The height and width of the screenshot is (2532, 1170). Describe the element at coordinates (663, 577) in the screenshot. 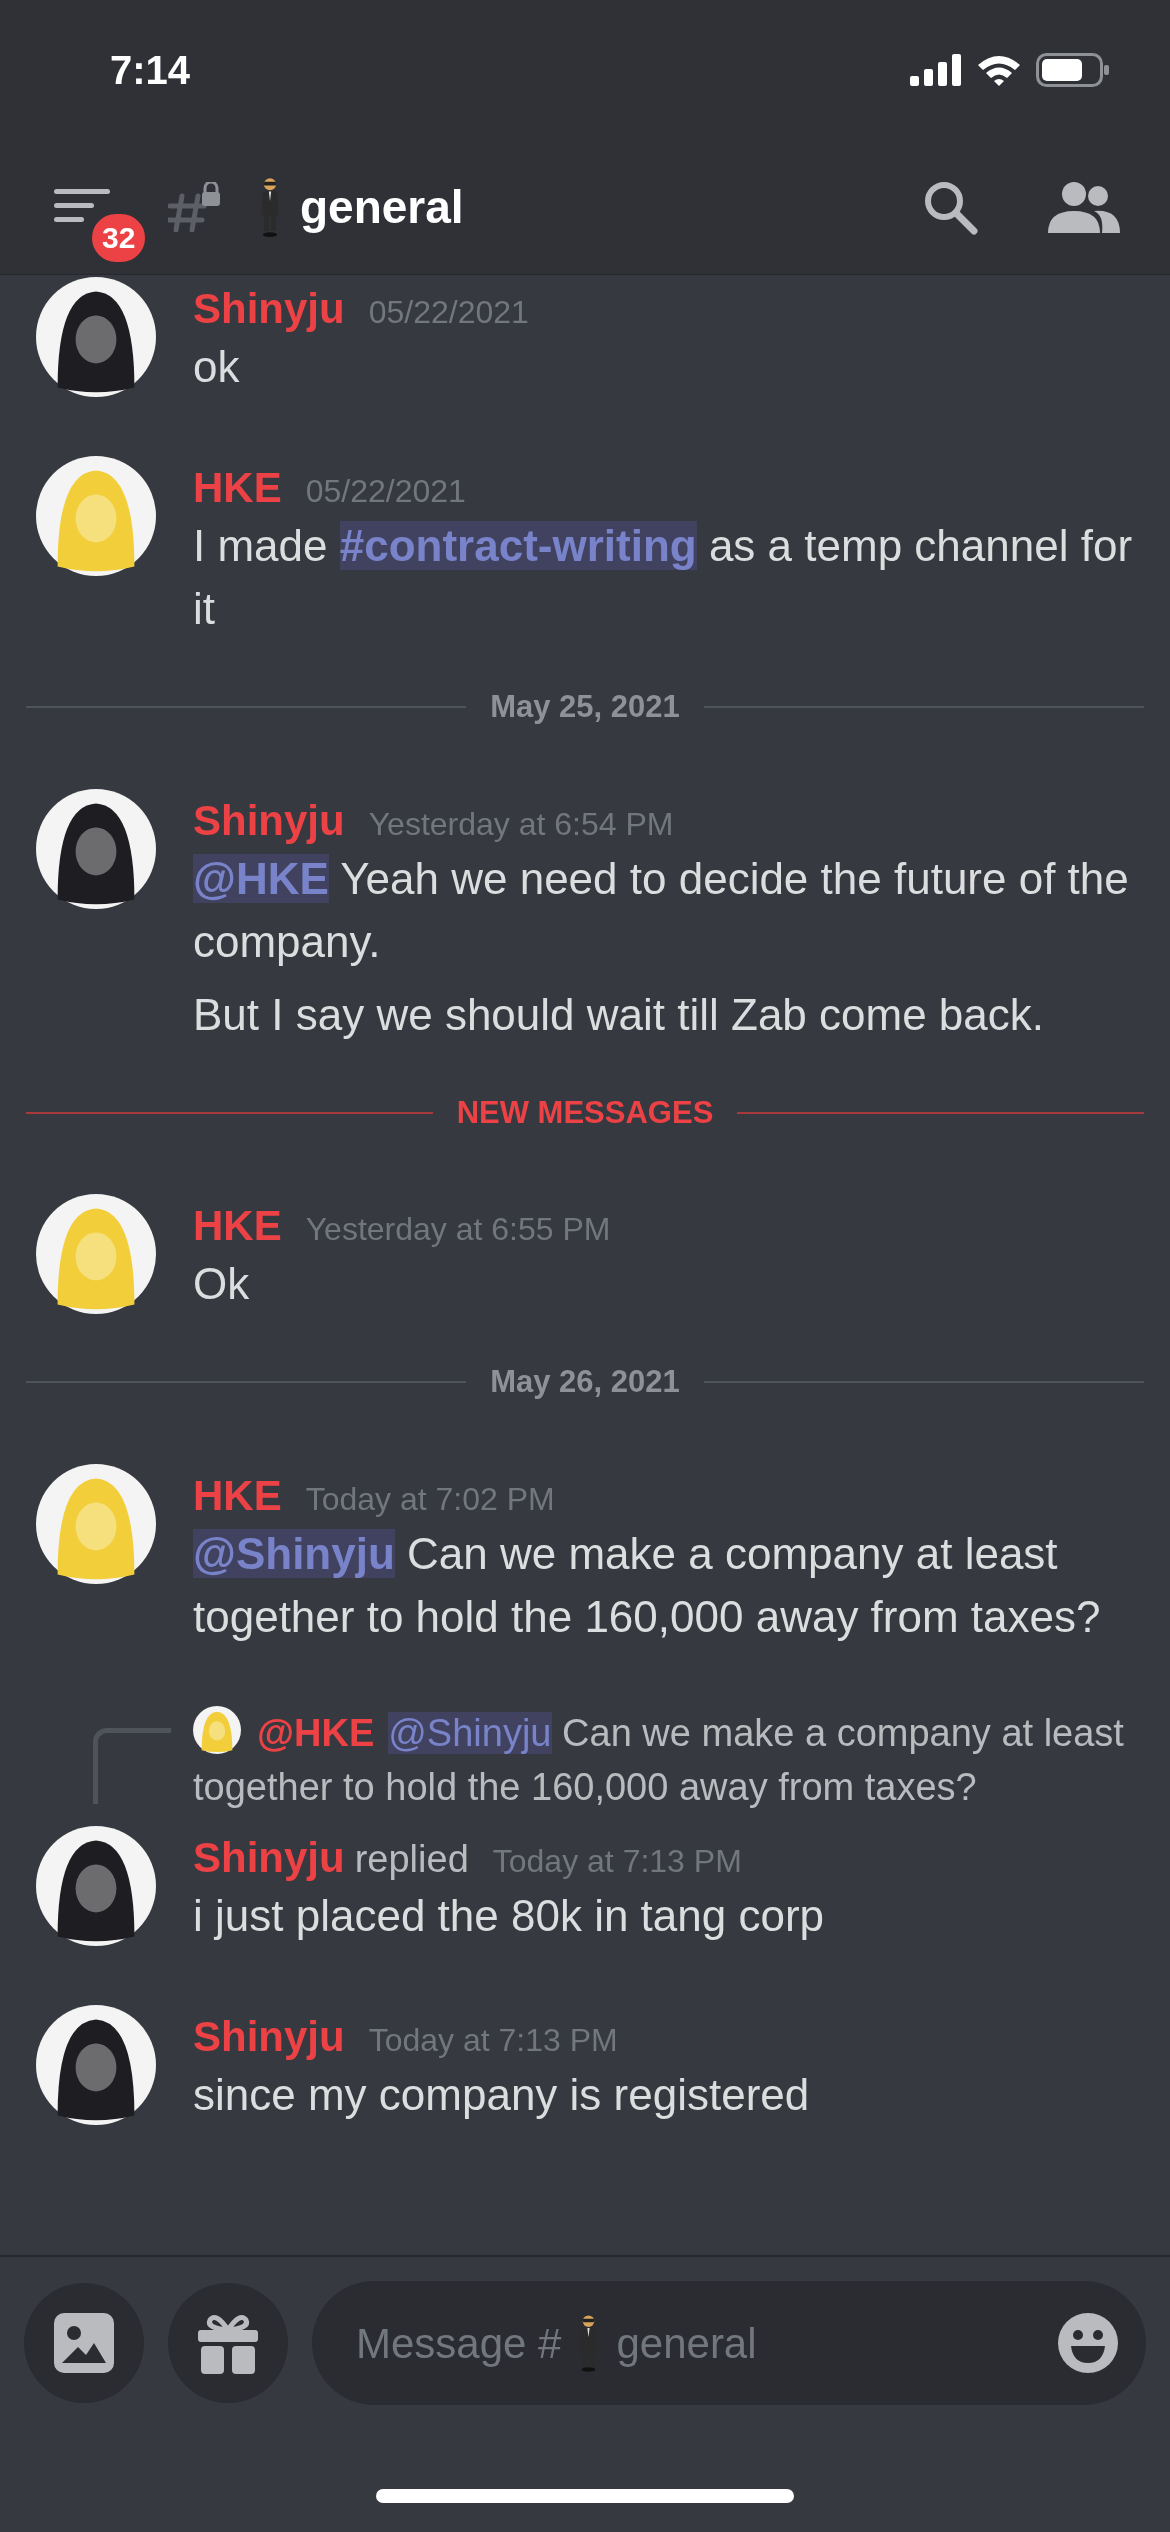

I see `message-text: I made #contract-writing as a temp channel for it` at that location.